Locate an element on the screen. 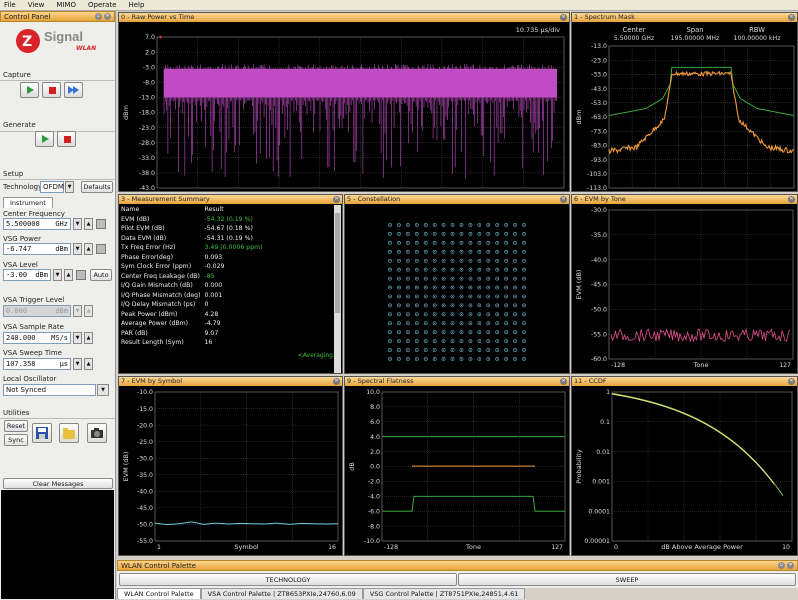  scrollbar is located at coordinates (337, 289).